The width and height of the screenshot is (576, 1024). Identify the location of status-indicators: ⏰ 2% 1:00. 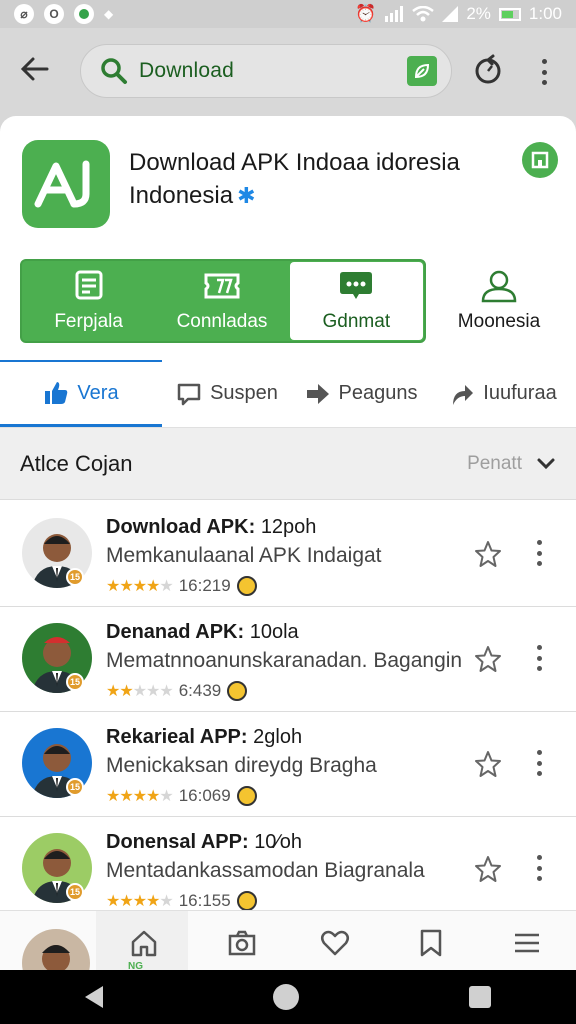
(458, 14).